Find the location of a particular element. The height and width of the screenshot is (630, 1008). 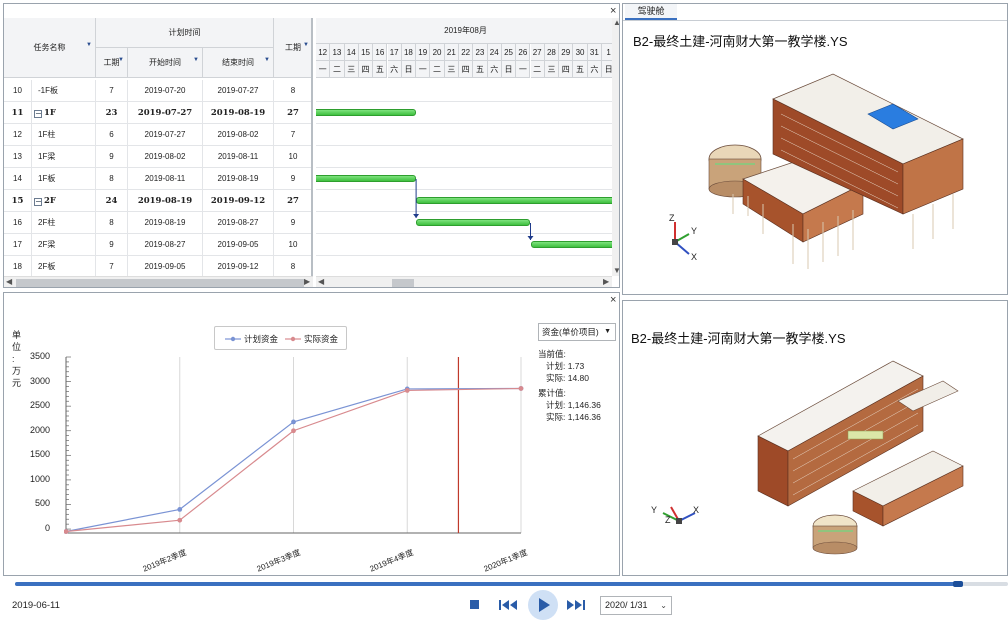

table-row: 13 1F梁 9 2019-08-02 2019-08-11 10 is located at coordinates (157, 157).